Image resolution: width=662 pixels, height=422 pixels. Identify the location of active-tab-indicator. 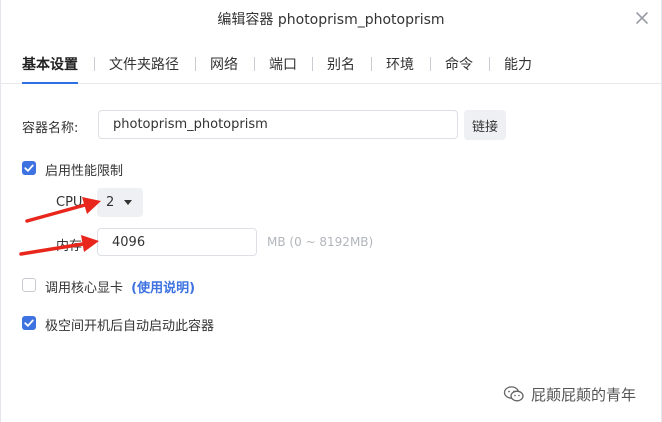
(50, 83).